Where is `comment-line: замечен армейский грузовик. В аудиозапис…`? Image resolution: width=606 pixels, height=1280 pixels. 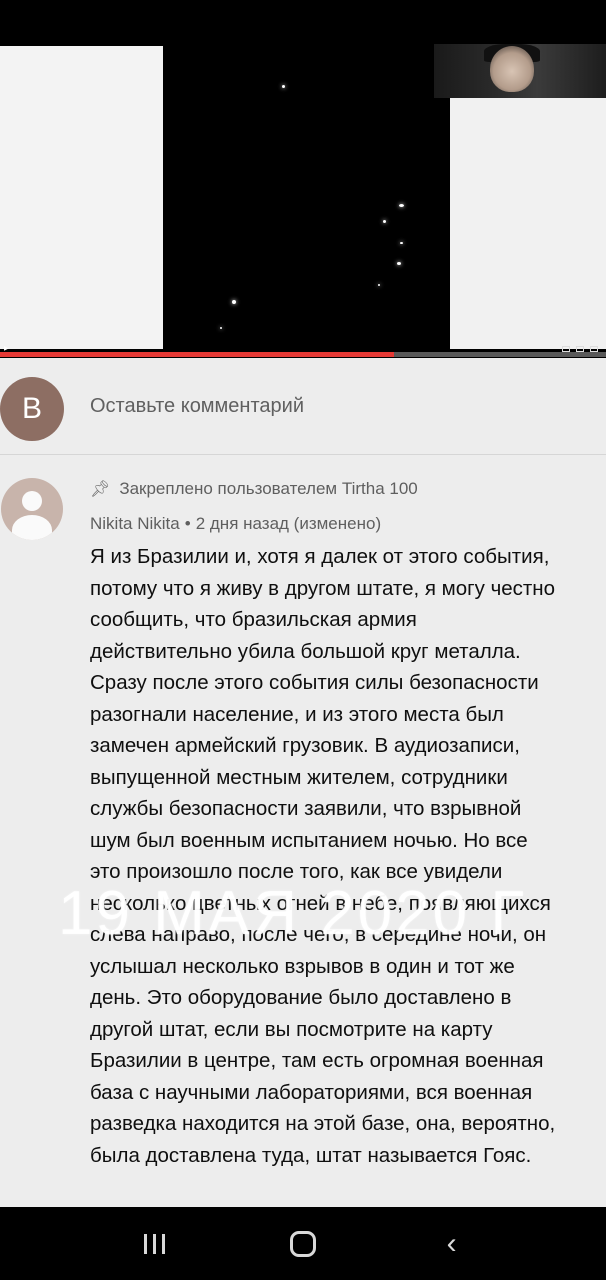 comment-line: замечен армейский грузовик. В аудиозапис… is located at coordinates (305, 745).